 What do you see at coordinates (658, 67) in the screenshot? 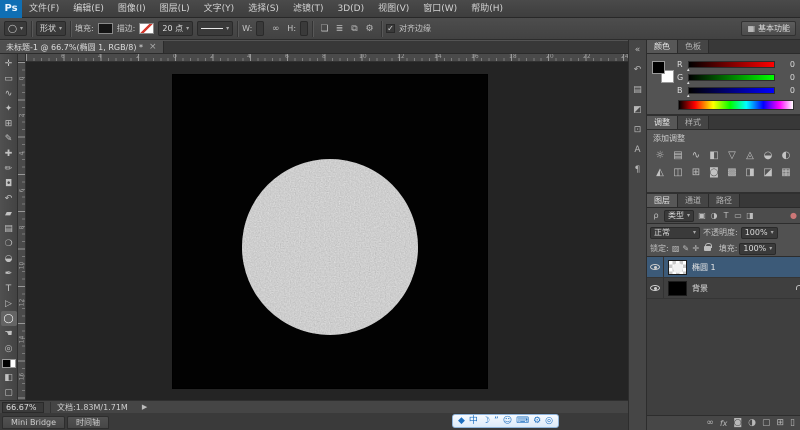
I see `foreground-color-swatch` at bounding box center [658, 67].